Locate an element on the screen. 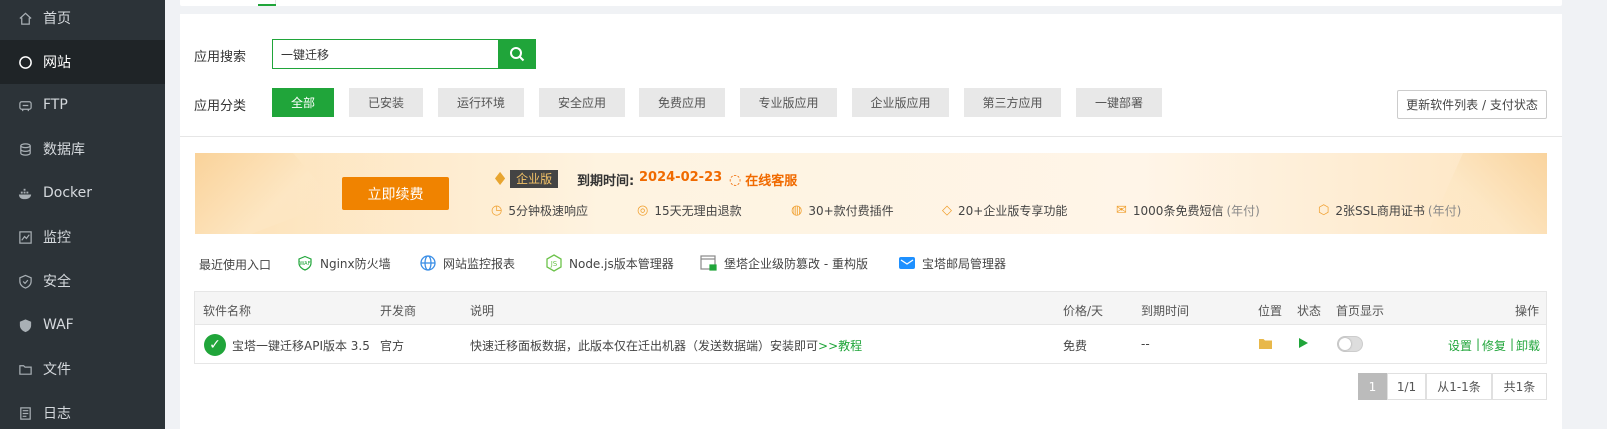 This screenshot has width=1607, height=429. category-all: 全部 is located at coordinates (303, 102).